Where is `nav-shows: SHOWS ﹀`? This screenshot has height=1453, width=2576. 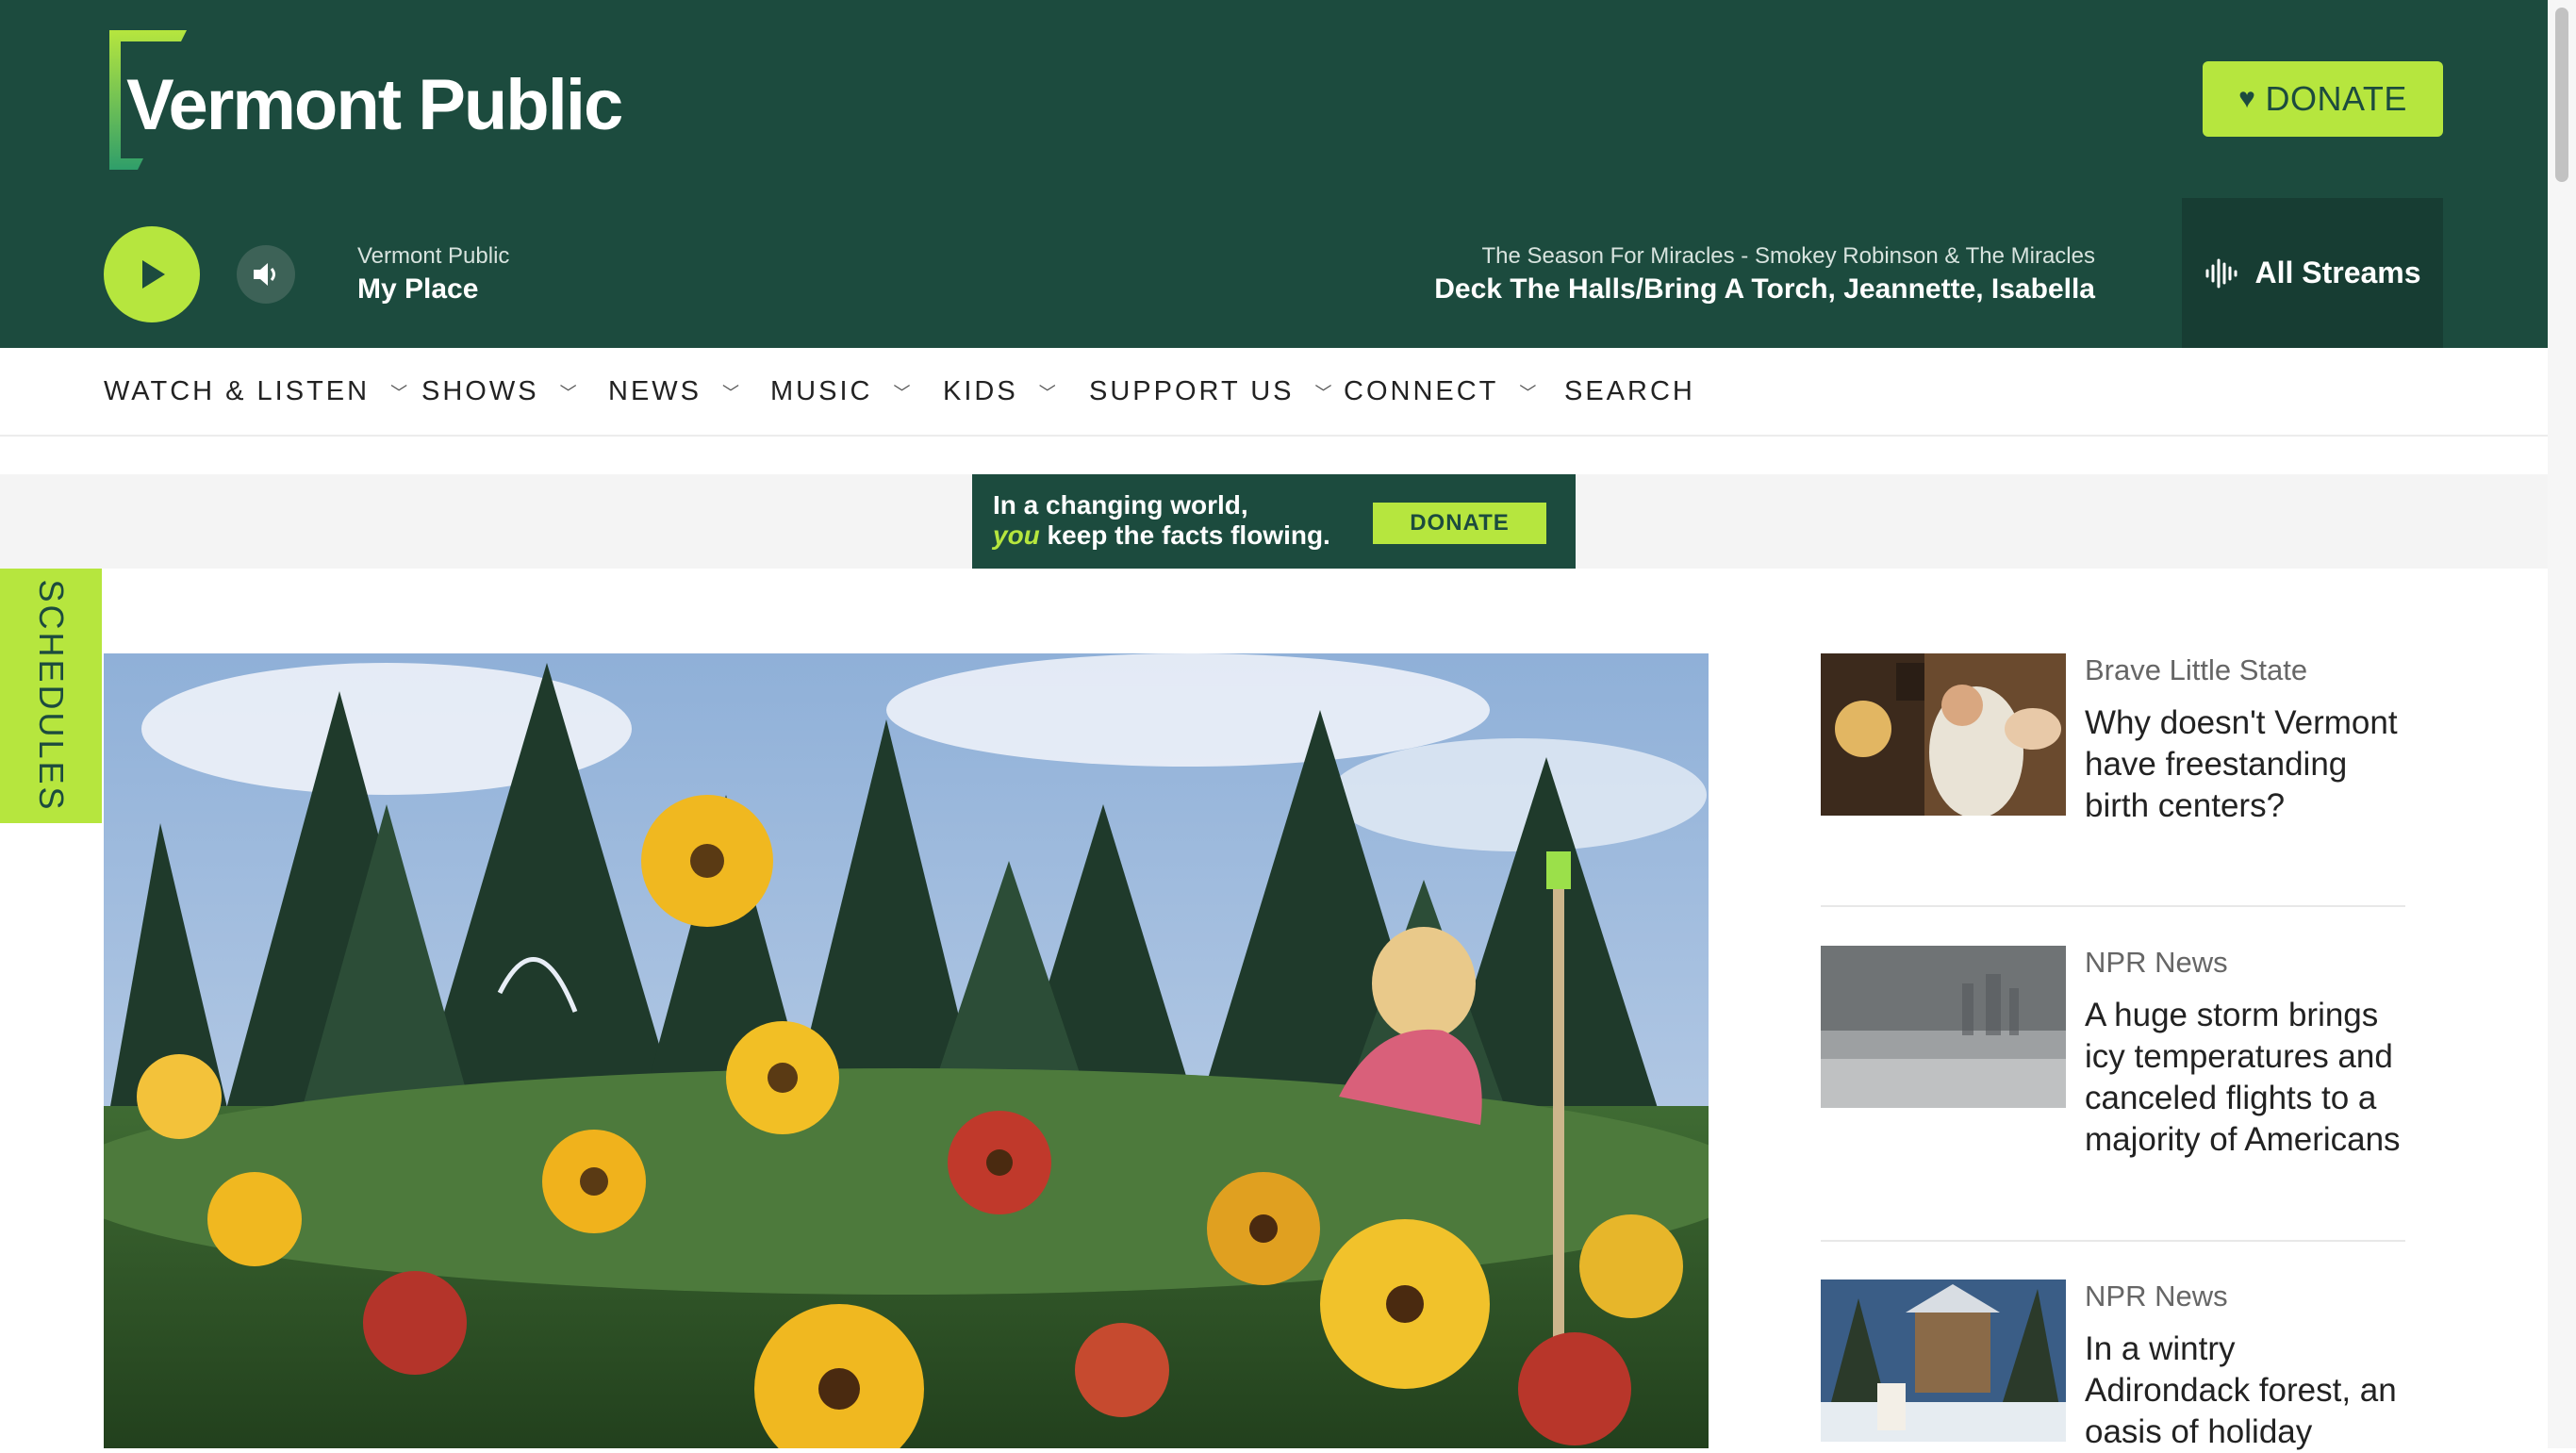 nav-shows: SHOWS ﹀ is located at coordinates (499, 391).